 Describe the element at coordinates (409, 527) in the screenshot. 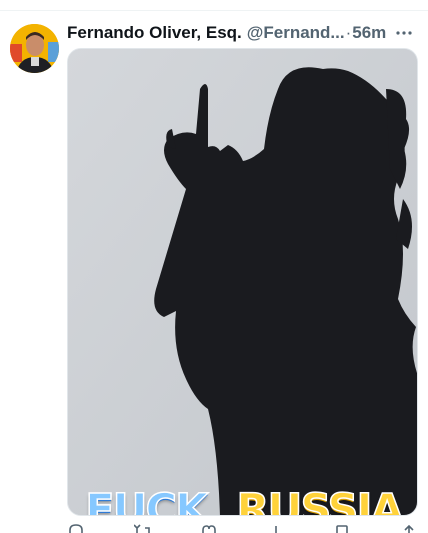

I see `share-icon` at that location.